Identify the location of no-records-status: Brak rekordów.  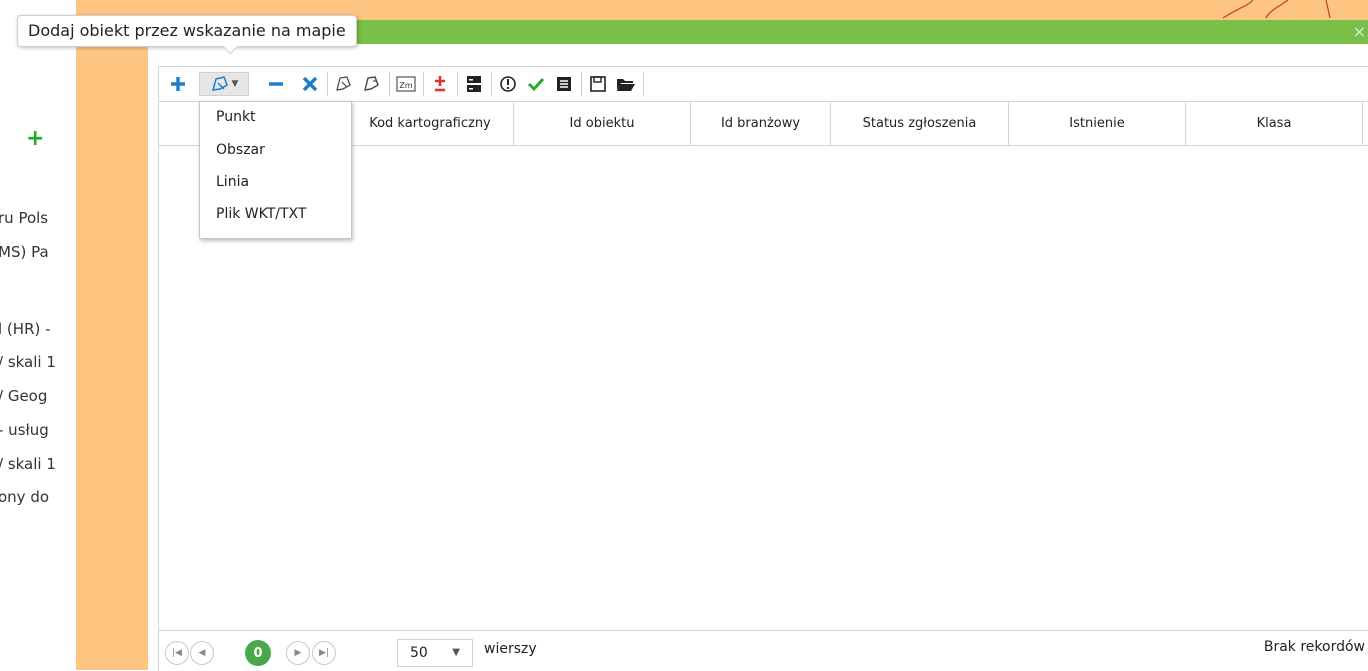
(1314, 647).